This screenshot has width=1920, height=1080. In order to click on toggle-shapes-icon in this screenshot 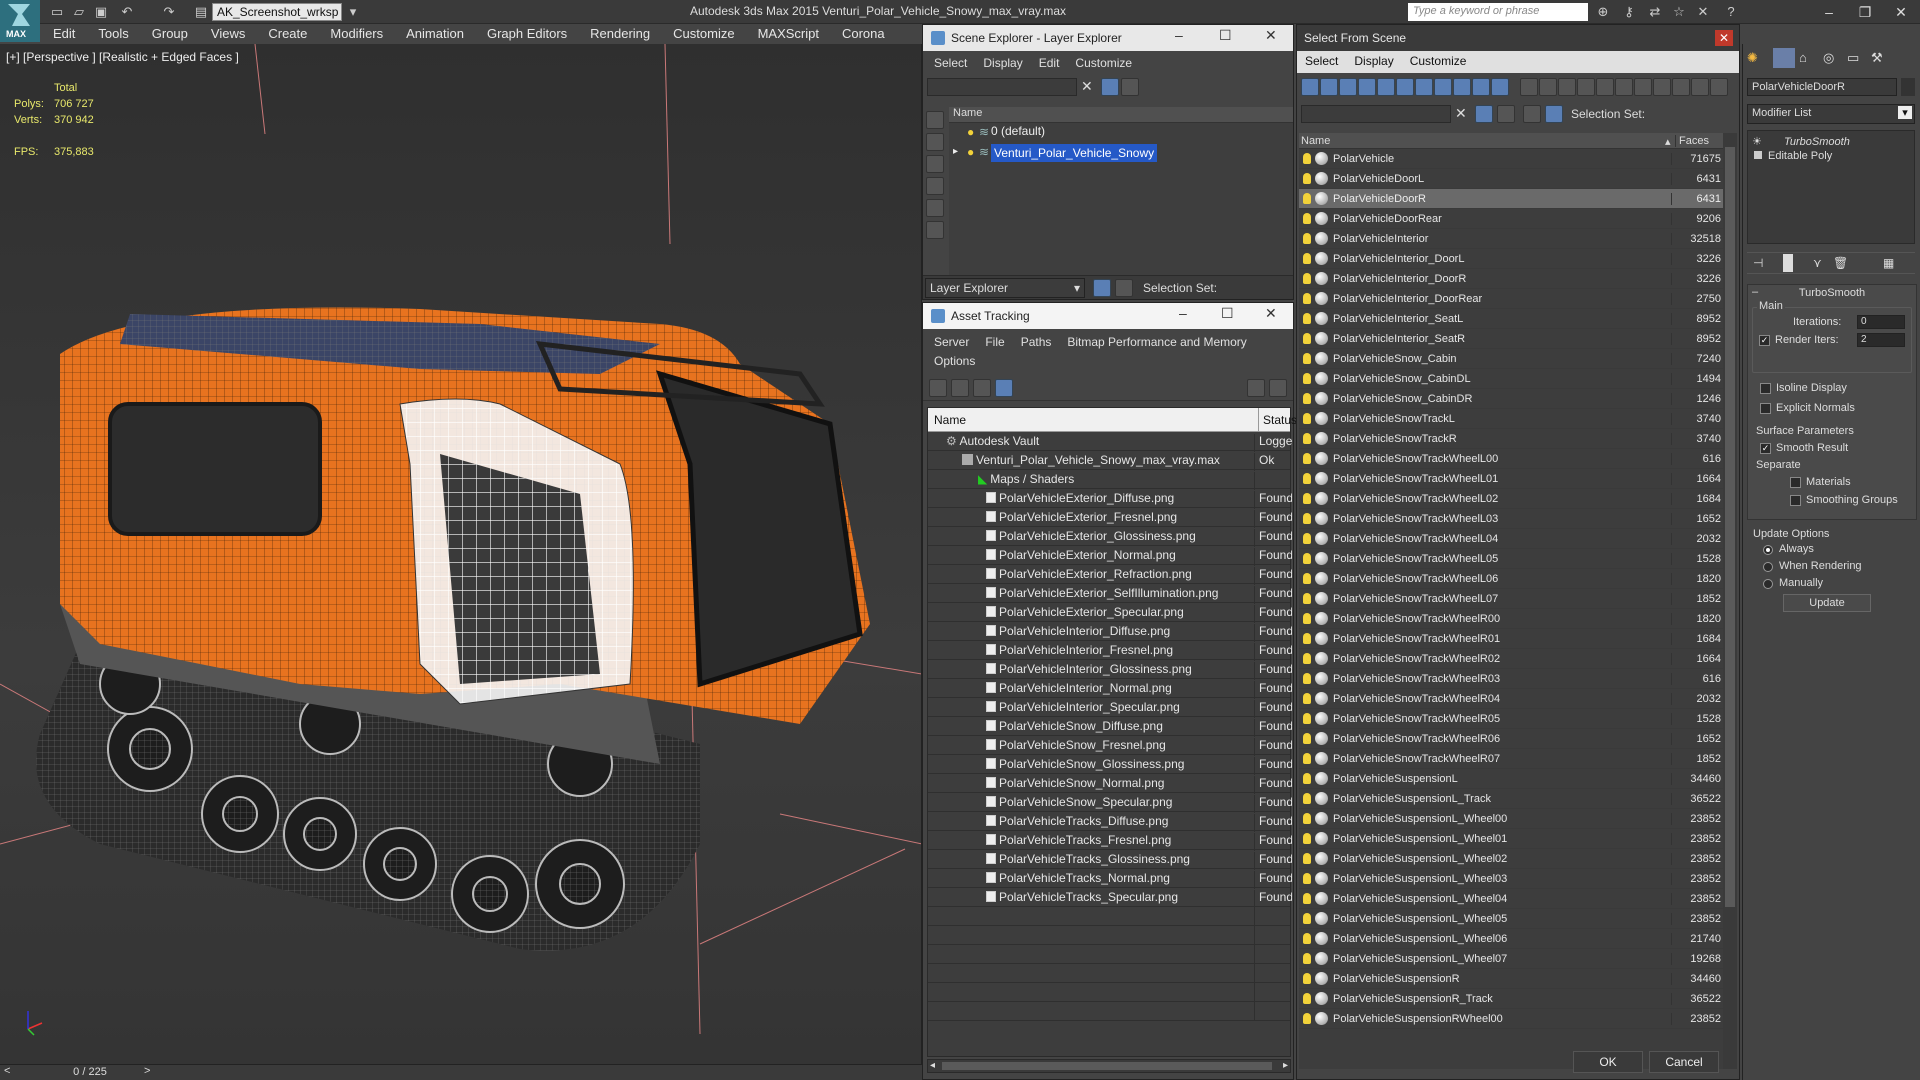, I will do `click(1329, 87)`.